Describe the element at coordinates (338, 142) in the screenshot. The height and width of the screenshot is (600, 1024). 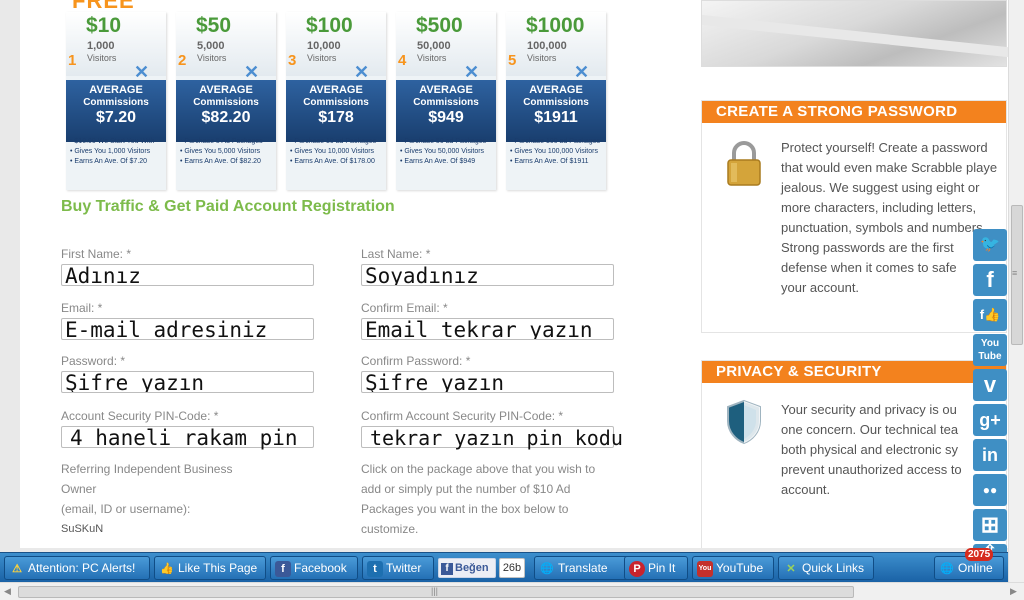
I see `package-detail-line: Purchase 10 ad Packages` at that location.